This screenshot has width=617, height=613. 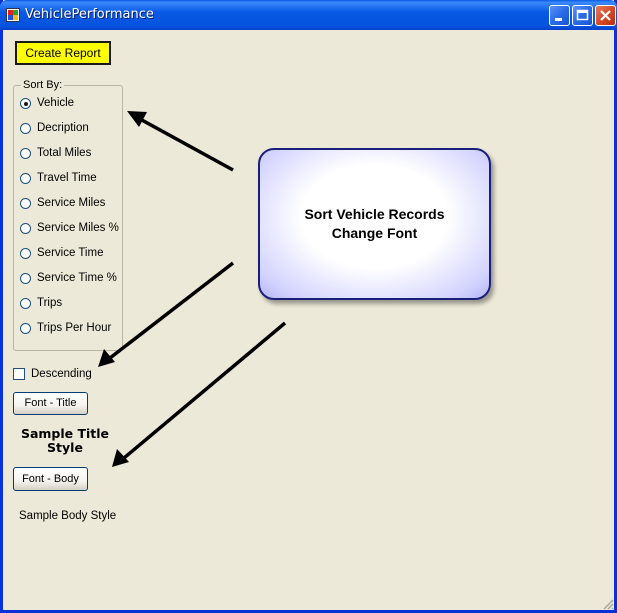 What do you see at coordinates (199, 394) in the screenshot?
I see `arrow-to-font-body` at bounding box center [199, 394].